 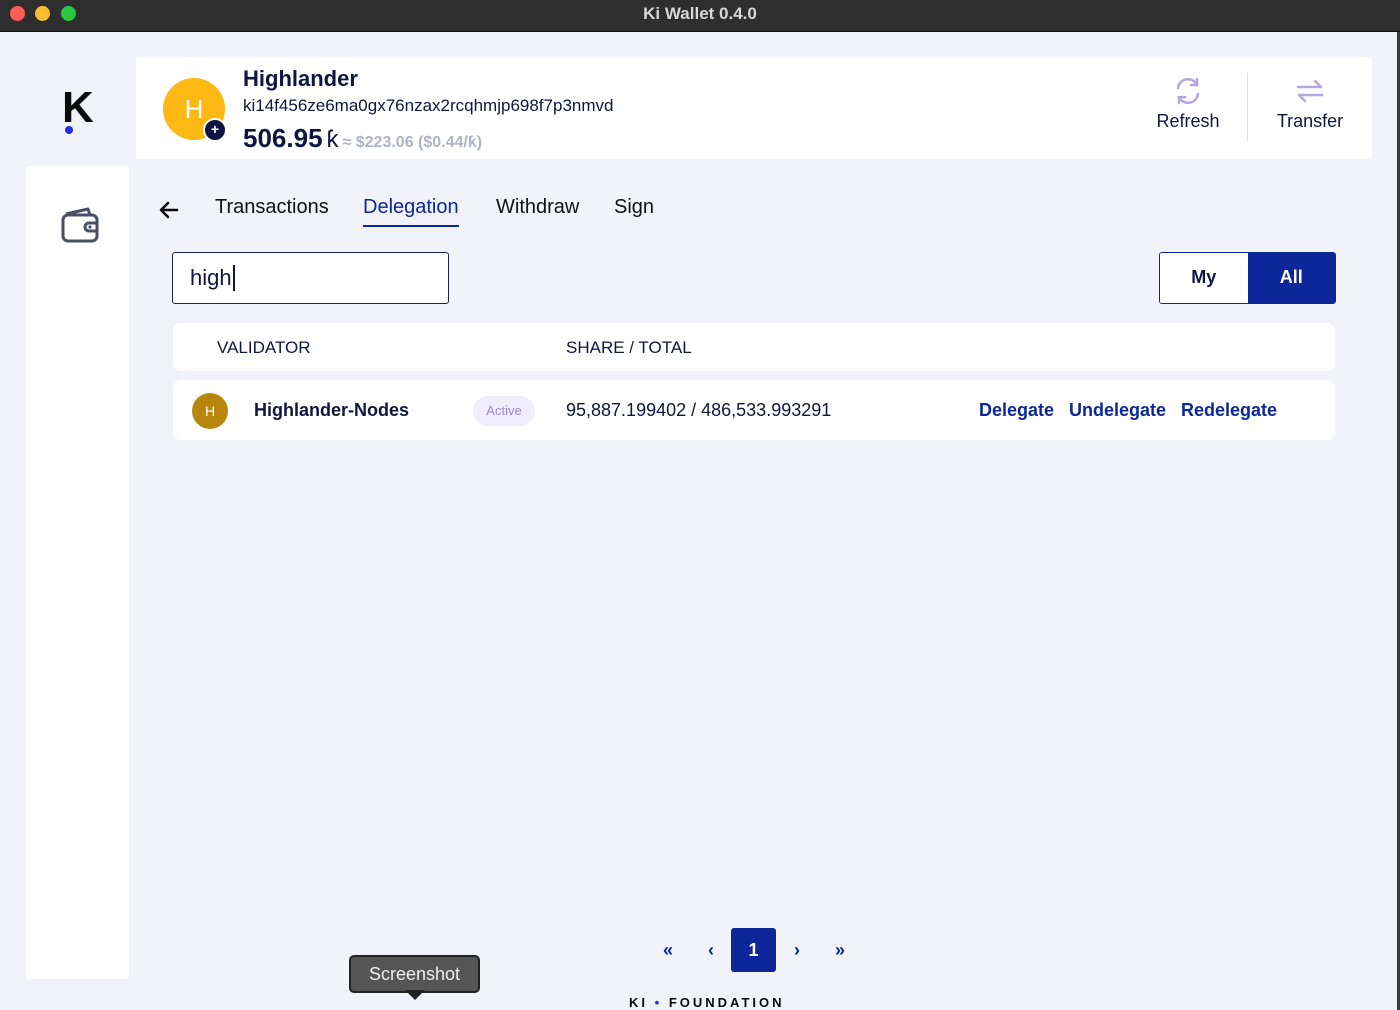 I want to click on status-badge: Active, so click(x=504, y=411).